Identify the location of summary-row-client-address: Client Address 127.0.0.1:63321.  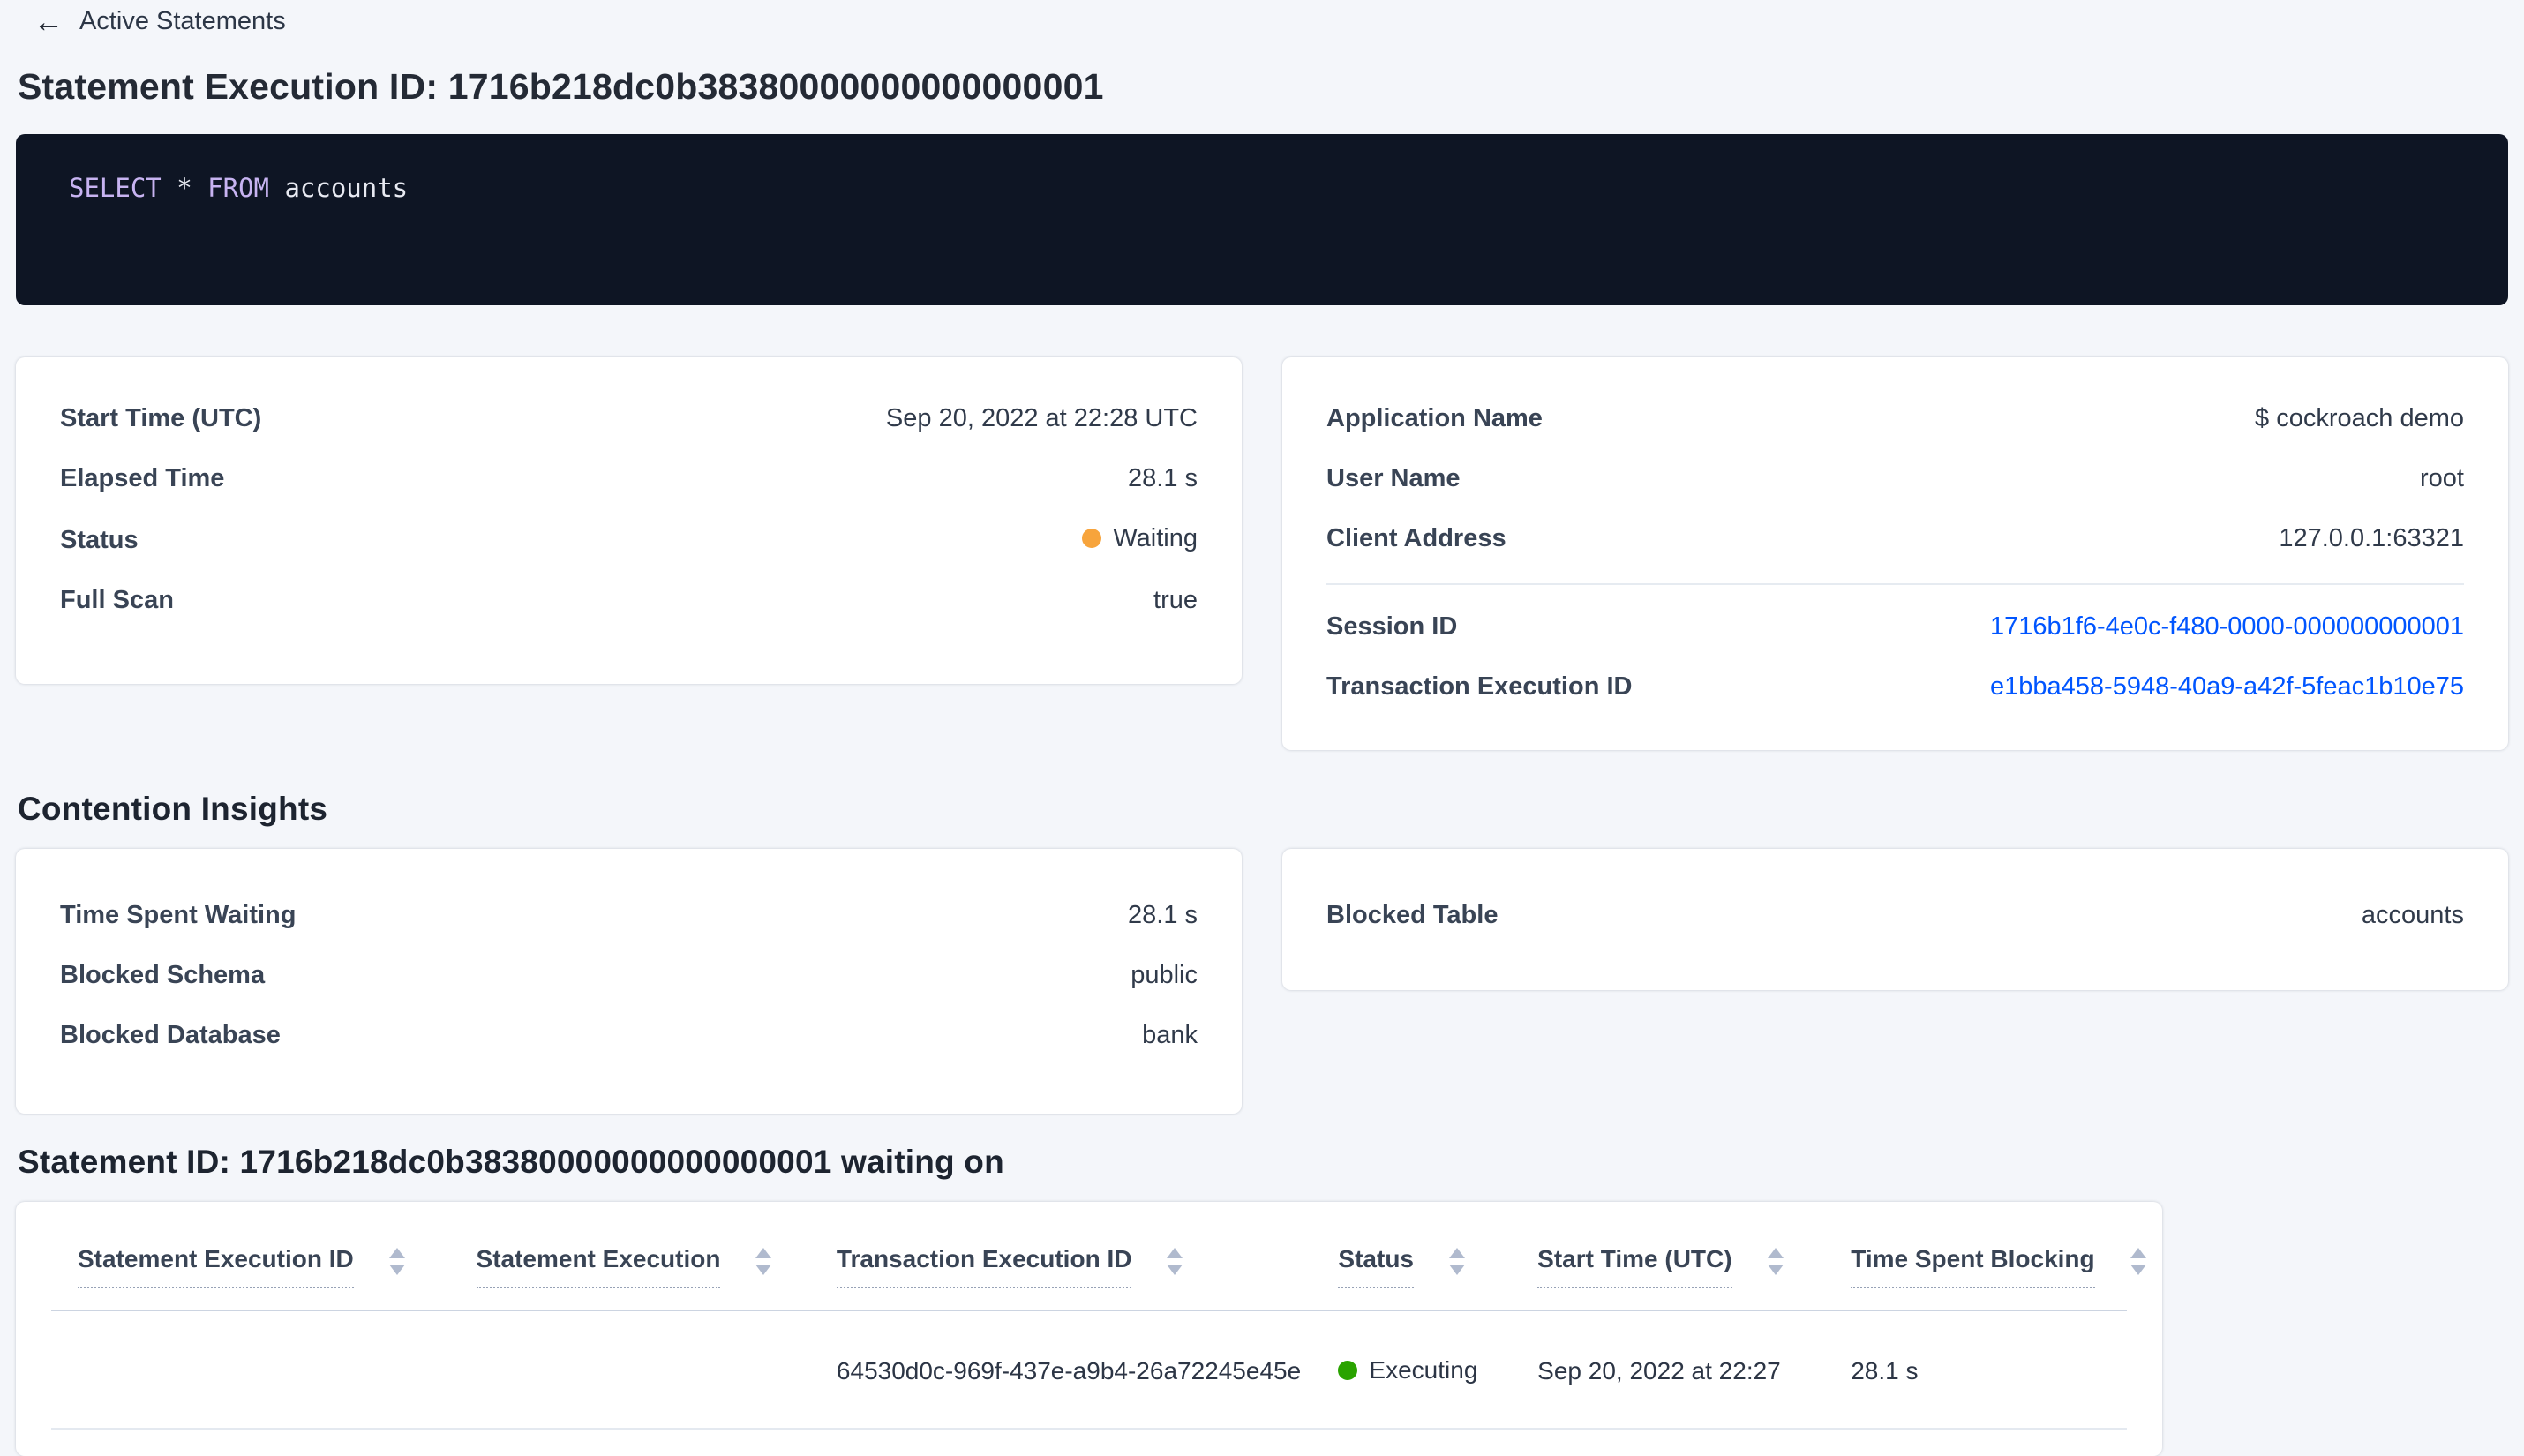
(1895, 538).